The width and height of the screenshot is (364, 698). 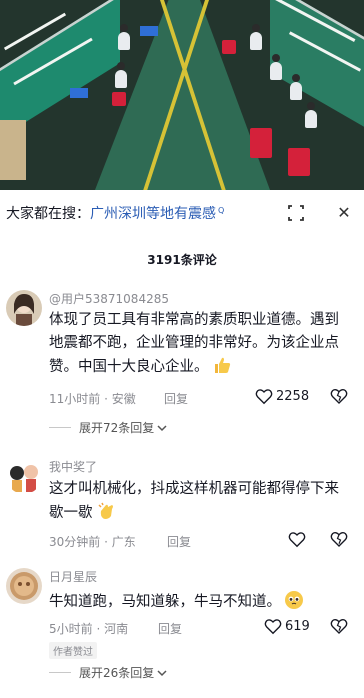 I want to click on expand-replies-label: 展开72条回复, so click(x=117, y=428).